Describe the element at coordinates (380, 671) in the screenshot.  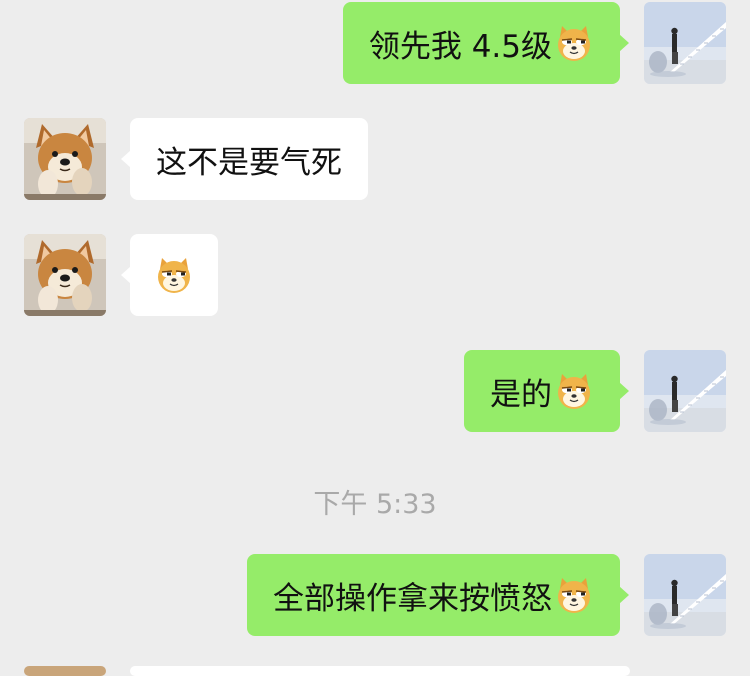
I see `message-bubble-partial` at that location.